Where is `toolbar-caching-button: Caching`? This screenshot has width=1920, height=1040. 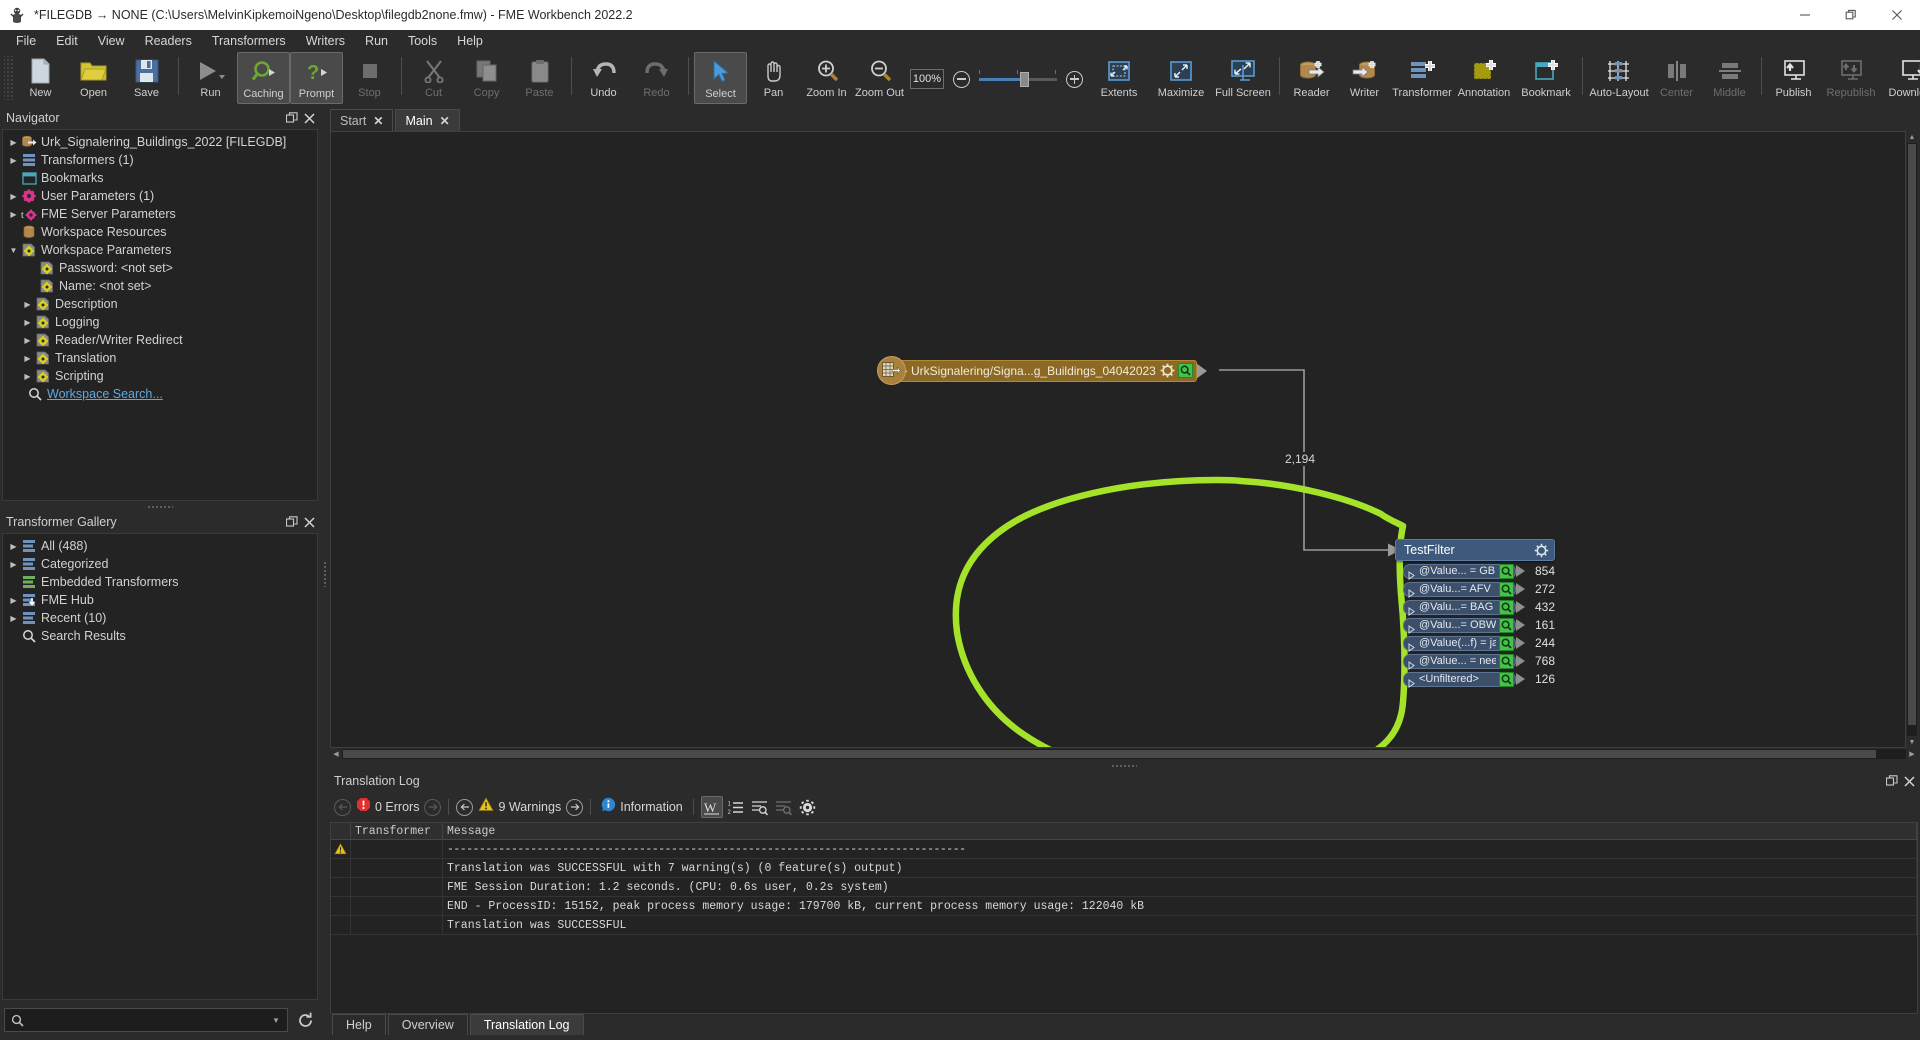
toolbar-caching-button: Caching is located at coordinates (263, 78).